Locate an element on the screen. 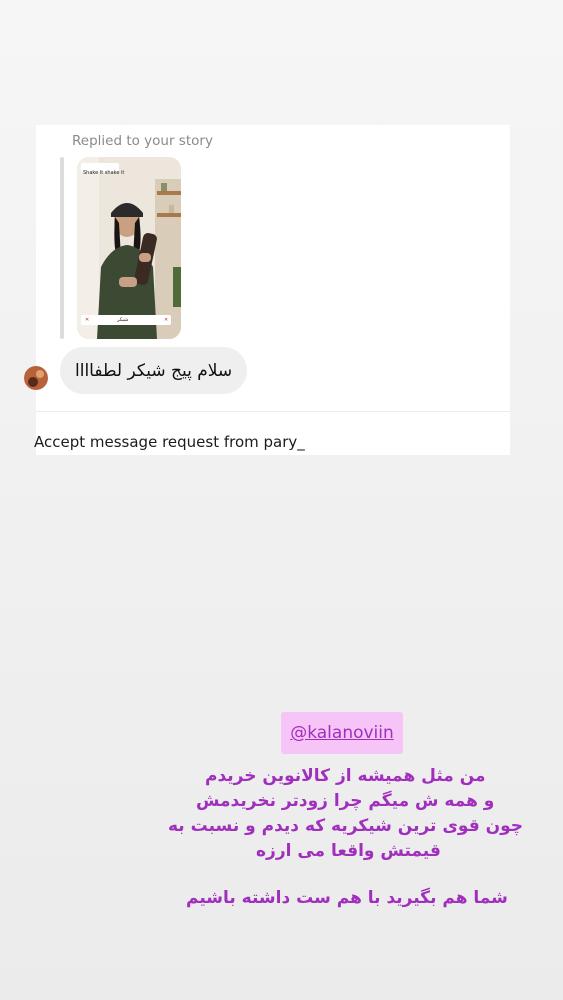 The height and width of the screenshot is (1000, 563). divider is located at coordinates (273, 411).